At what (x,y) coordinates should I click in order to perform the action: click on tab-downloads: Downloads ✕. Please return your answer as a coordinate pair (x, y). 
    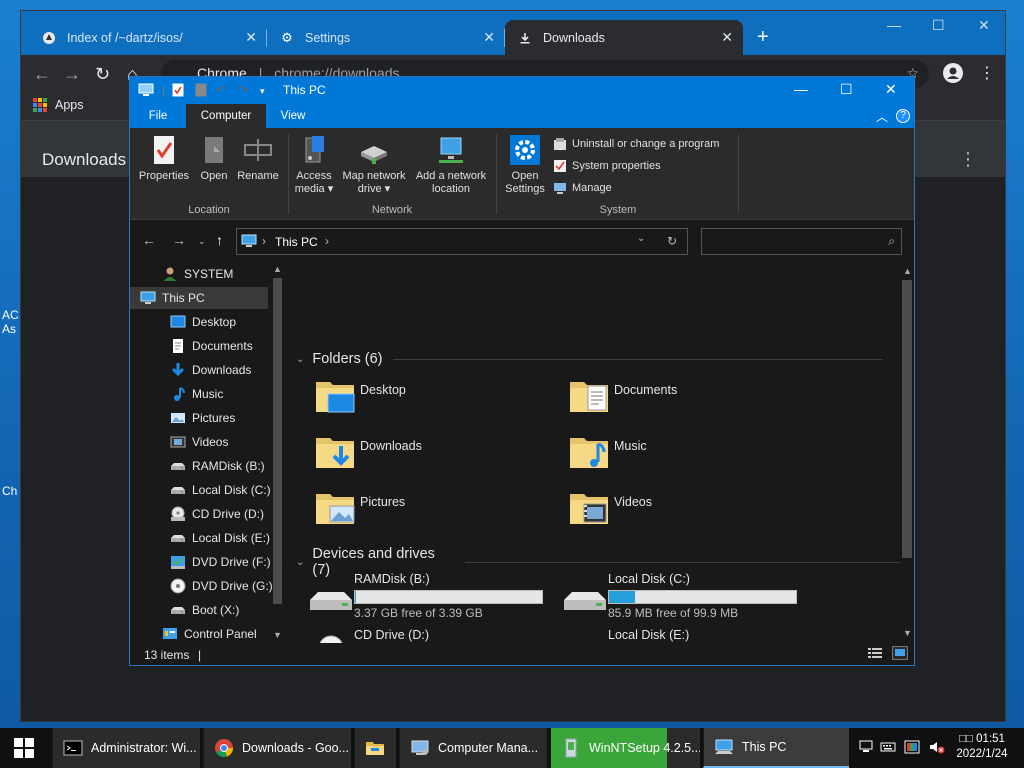
    Looking at the image, I should click on (624, 37).